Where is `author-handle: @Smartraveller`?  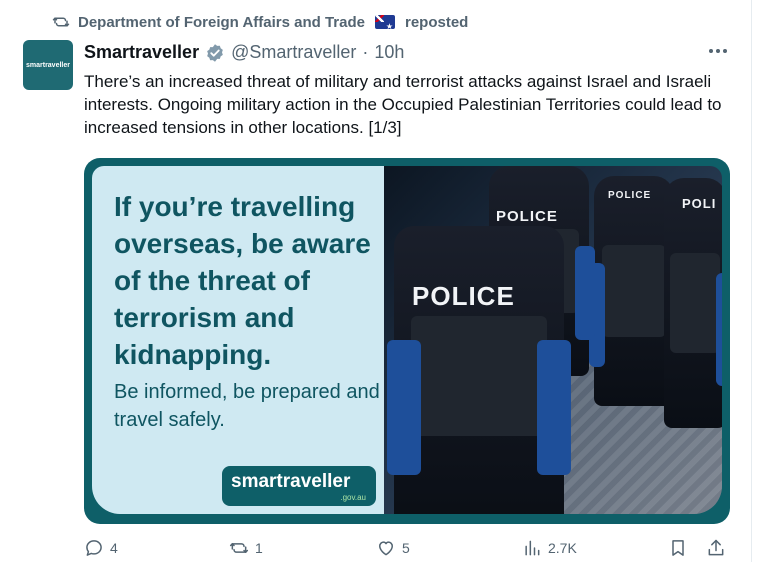
author-handle: @Smartraveller is located at coordinates (293, 52).